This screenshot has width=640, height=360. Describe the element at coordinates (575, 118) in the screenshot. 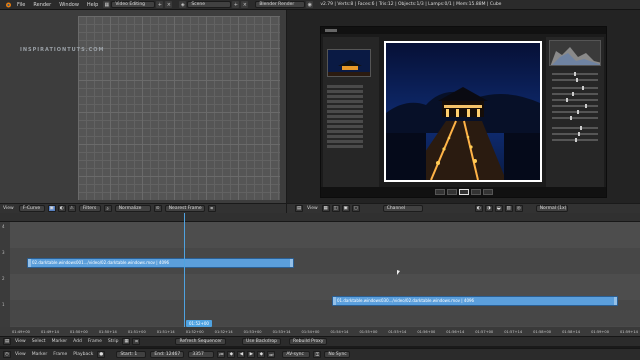

I see `slider-blacks` at that location.